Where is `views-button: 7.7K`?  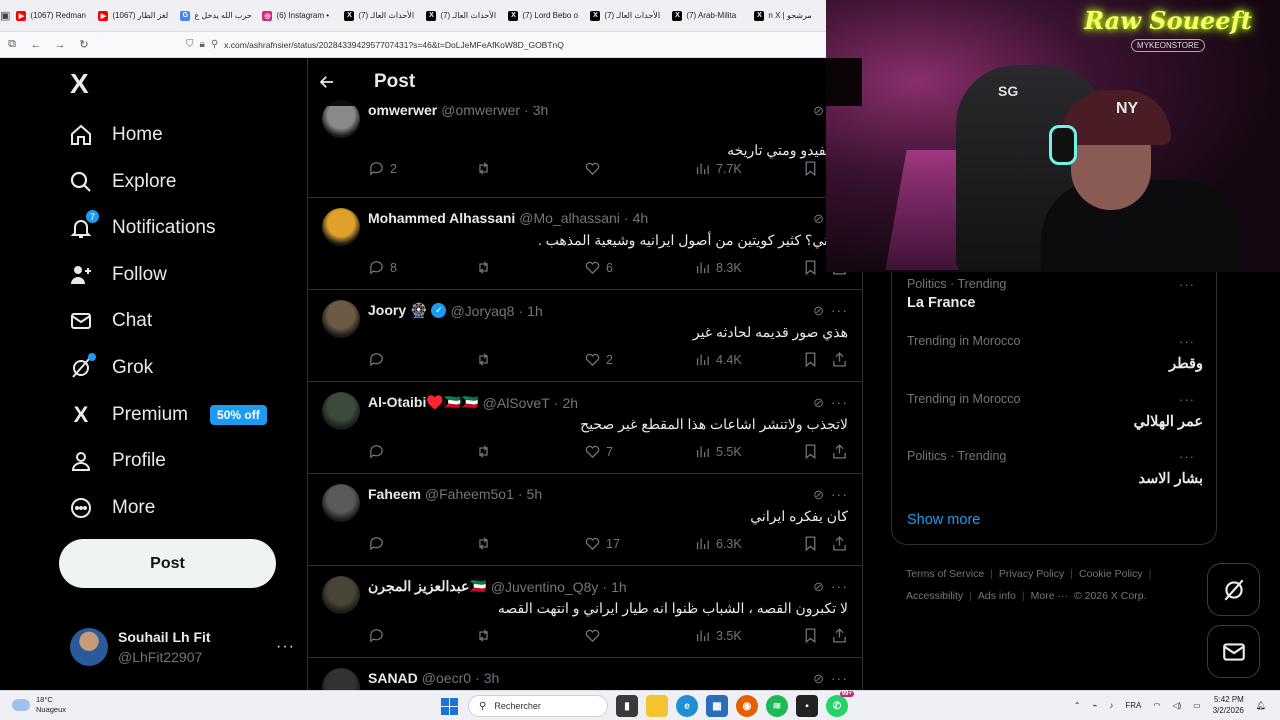 views-button: 7.7K is located at coordinates (718, 168).